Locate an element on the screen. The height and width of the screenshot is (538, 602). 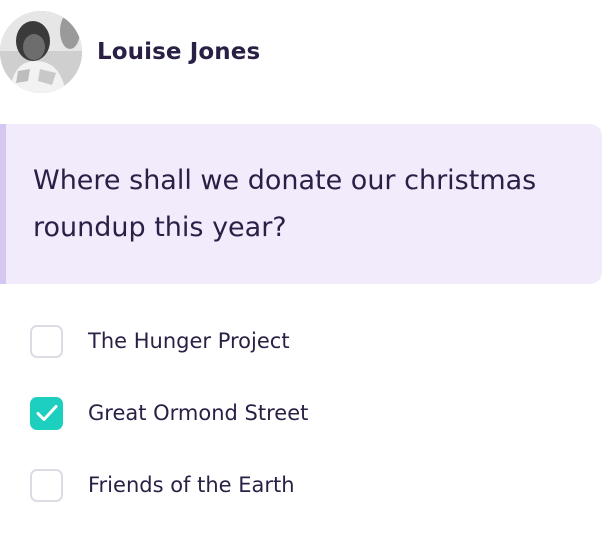
option-label: Great Ormond Street is located at coordinates (198, 413).